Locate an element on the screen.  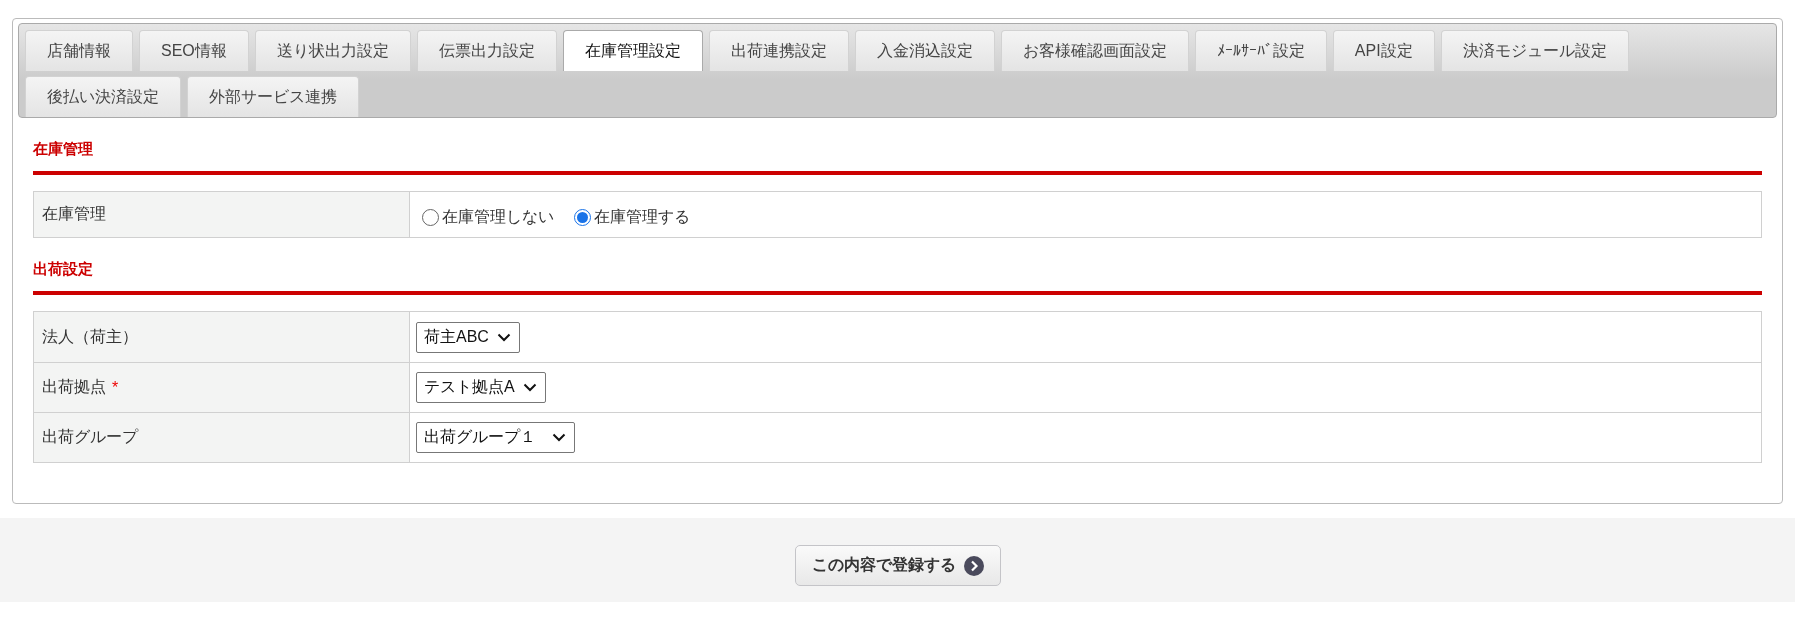
field-label: 出荷拠点 is located at coordinates (74, 387).